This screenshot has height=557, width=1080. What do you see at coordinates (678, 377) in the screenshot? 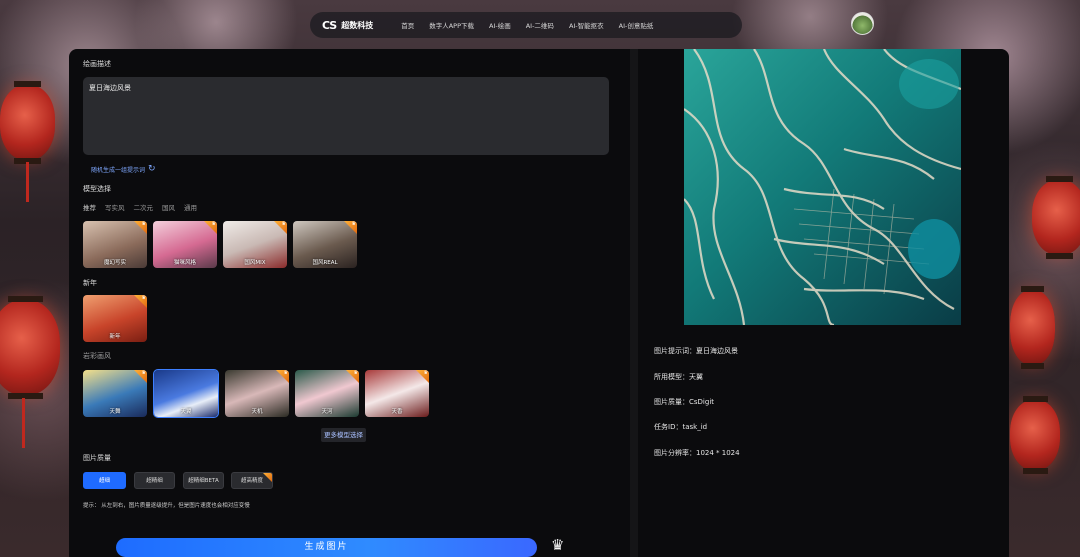
I see `info-model: 所用模型：天翼` at bounding box center [678, 377].